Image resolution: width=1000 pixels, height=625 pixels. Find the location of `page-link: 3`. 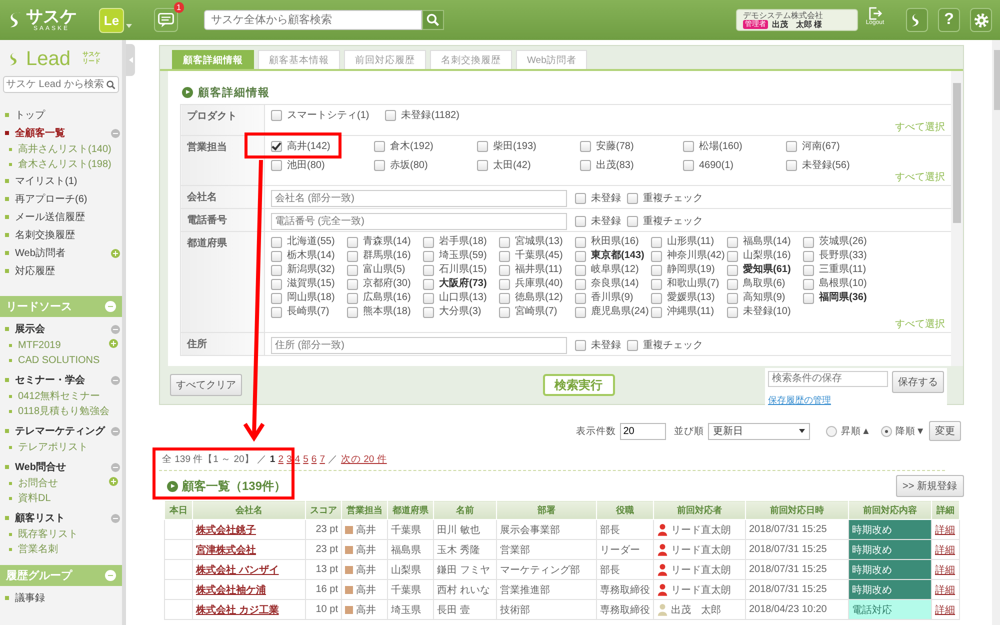

page-link: 3 is located at coordinates (289, 459).